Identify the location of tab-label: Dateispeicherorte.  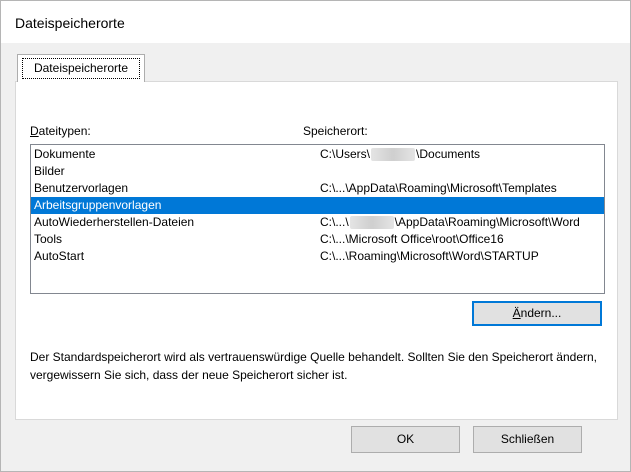
(81, 68).